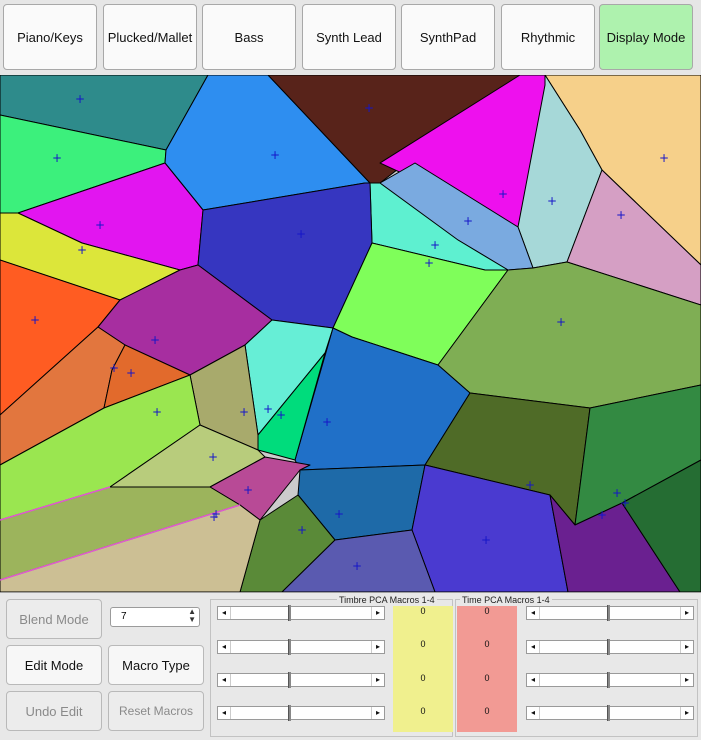  Describe the element at coordinates (50, 37) in the screenshot. I see `piano-keys-button: Piano/Keys` at that location.